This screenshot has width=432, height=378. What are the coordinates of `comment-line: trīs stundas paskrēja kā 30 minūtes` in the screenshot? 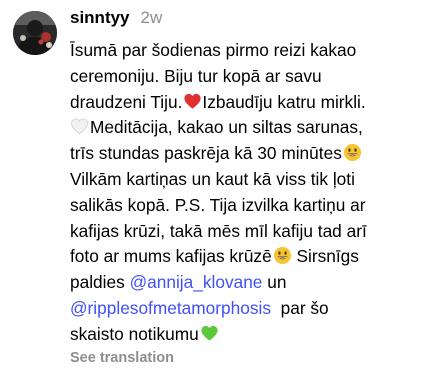 It's located at (248, 154).